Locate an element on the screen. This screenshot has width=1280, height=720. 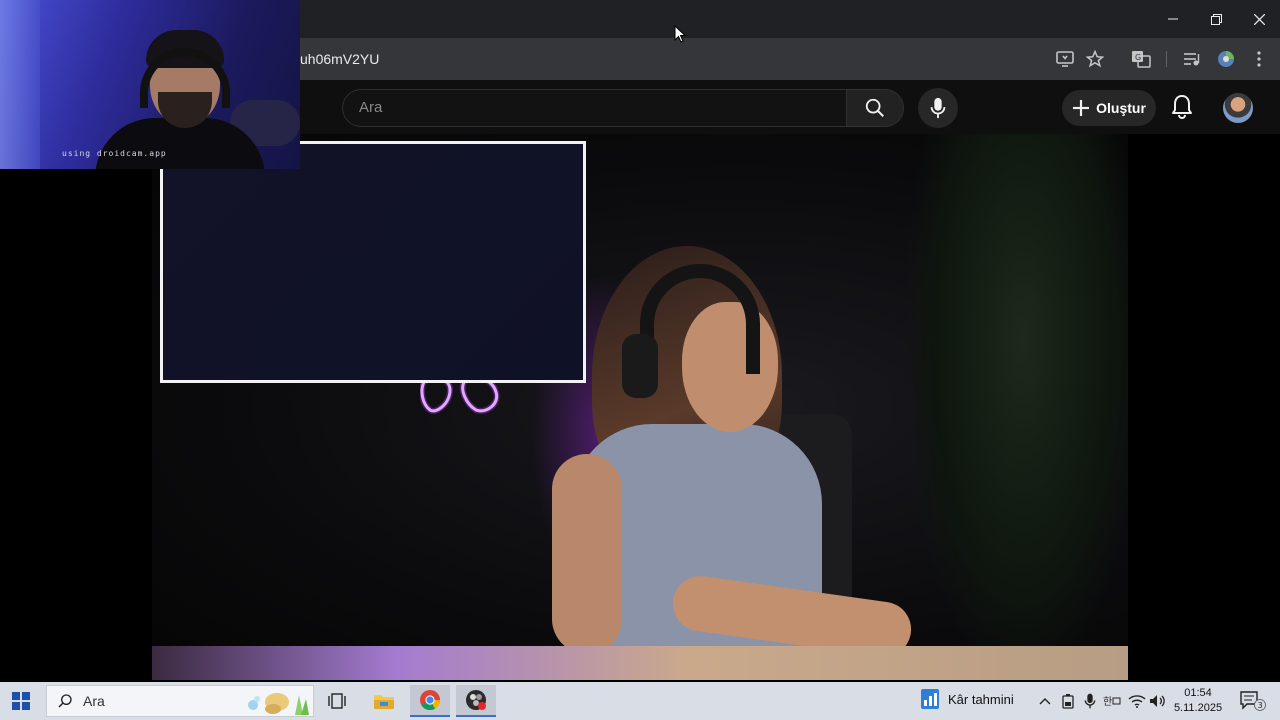
input-method-tray: 한 is located at coordinates (1112, 701).